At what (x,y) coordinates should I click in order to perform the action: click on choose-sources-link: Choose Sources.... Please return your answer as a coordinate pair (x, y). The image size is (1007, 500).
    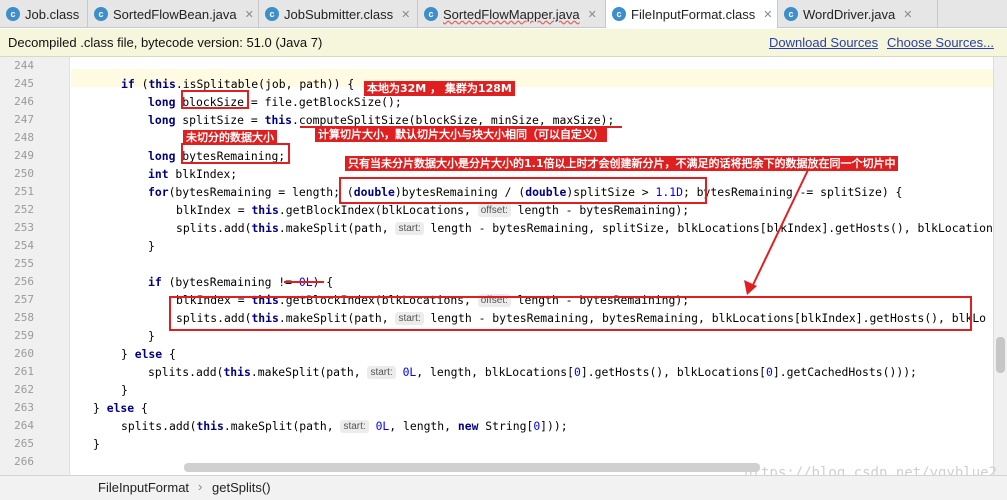
    Looking at the image, I should click on (940, 42).